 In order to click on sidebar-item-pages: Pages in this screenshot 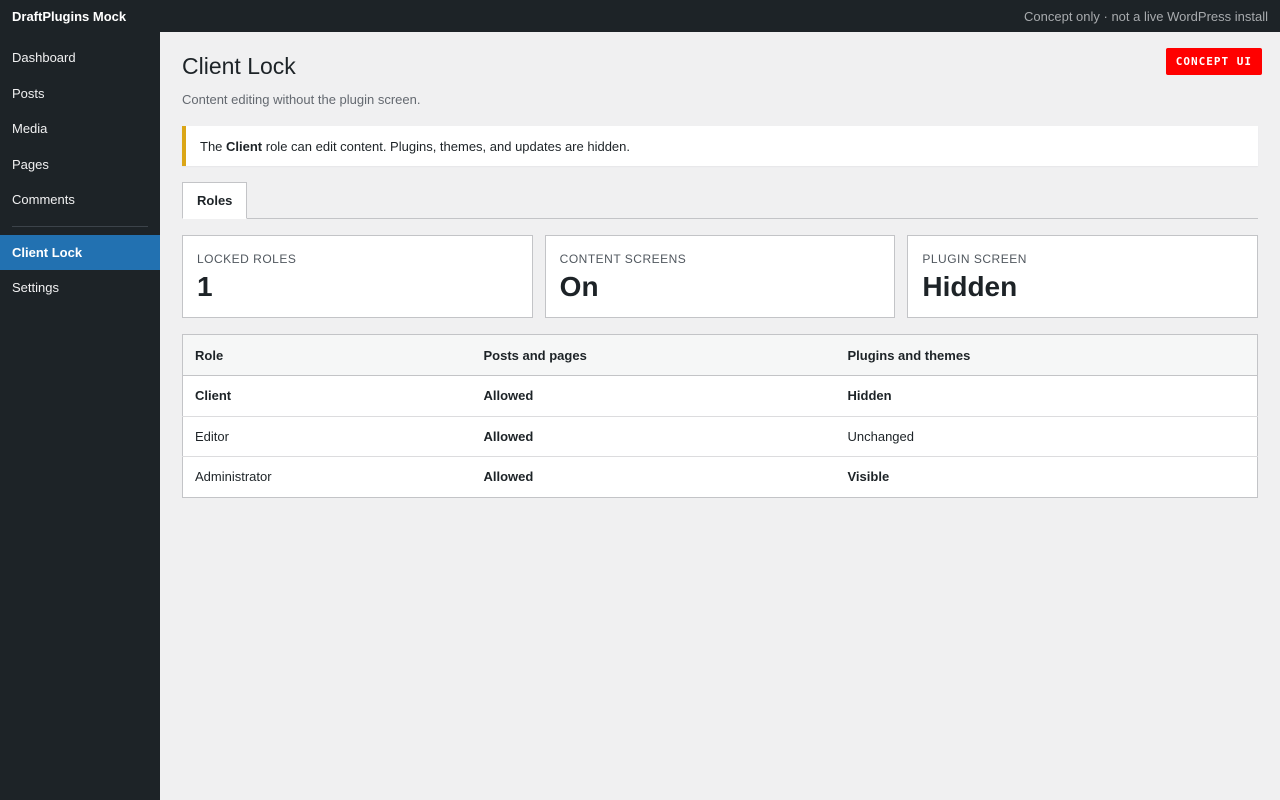, I will do `click(80, 165)`.